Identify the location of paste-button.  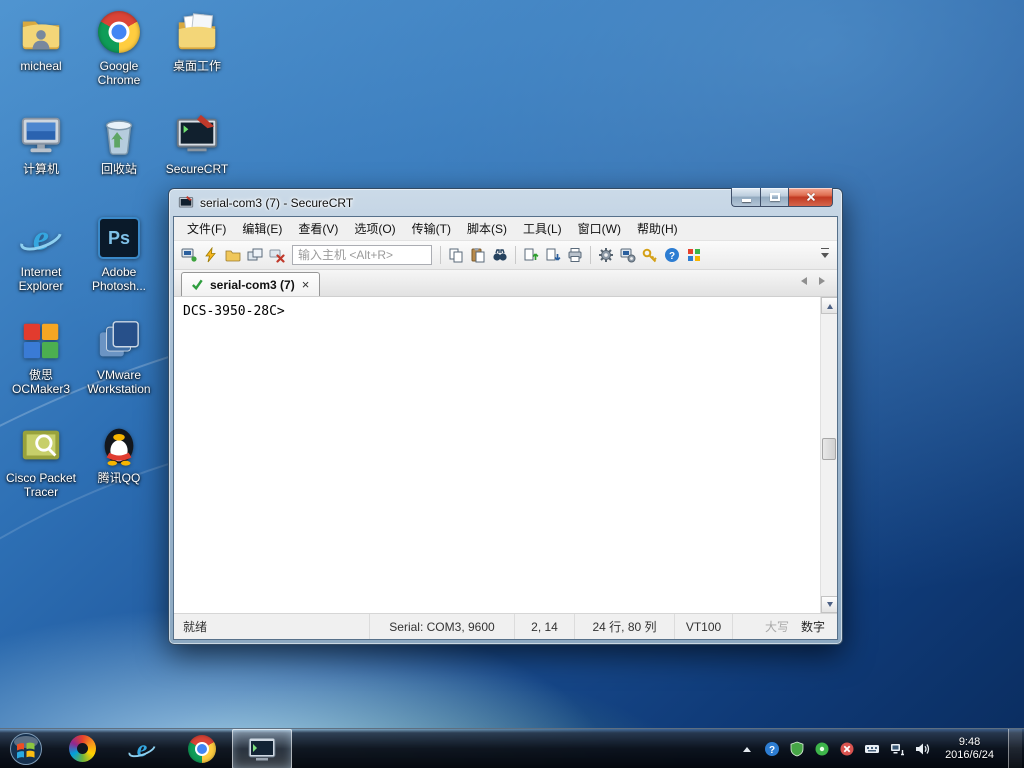
(478, 255).